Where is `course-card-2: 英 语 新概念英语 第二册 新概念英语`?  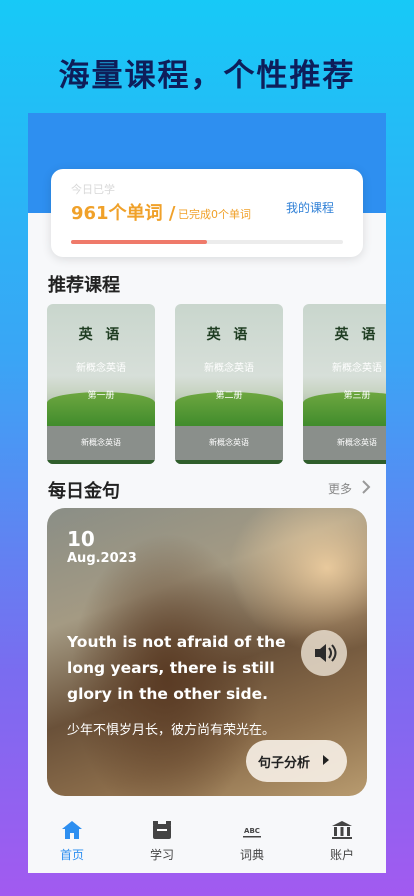 course-card-2: 英 语 新概念英语 第二册 新概念英语 is located at coordinates (229, 384).